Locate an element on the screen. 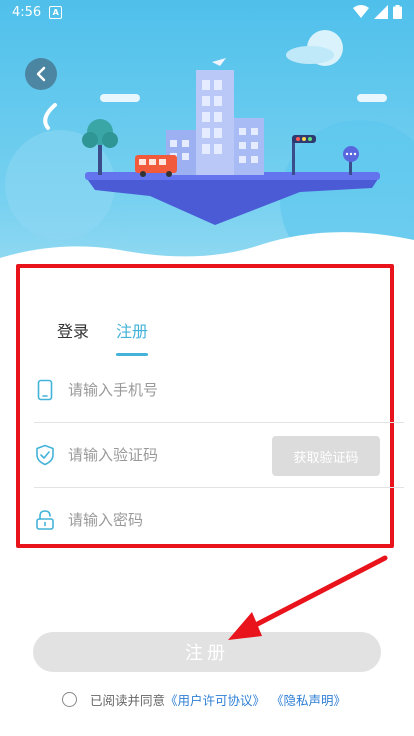  status-left: 4:56 A is located at coordinates (37, 12).